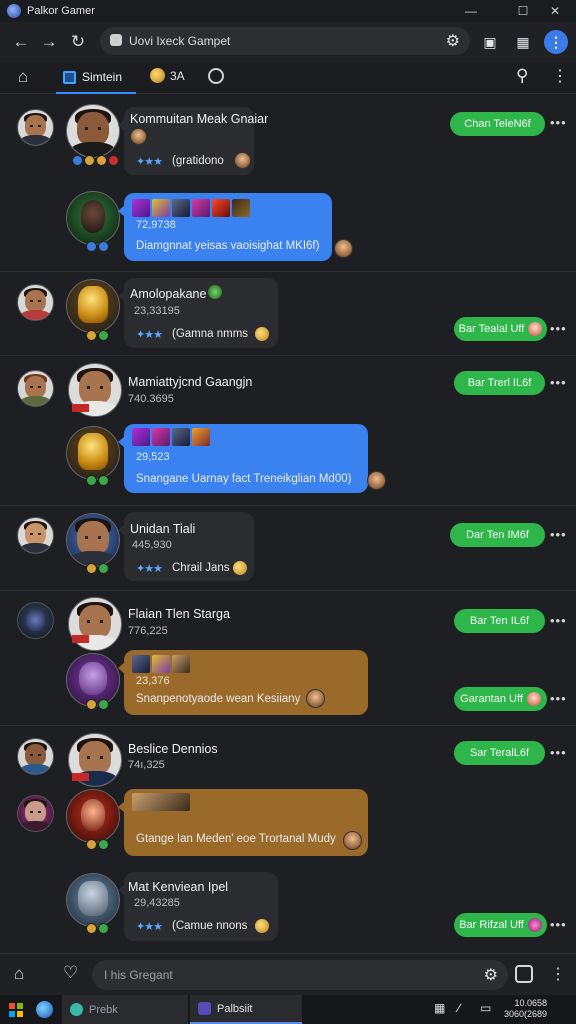 Image resolution: width=576 pixels, height=1024 pixels. What do you see at coordinates (499, 621) in the screenshot?
I see `action-button: Bar Ten IL6f` at bounding box center [499, 621].